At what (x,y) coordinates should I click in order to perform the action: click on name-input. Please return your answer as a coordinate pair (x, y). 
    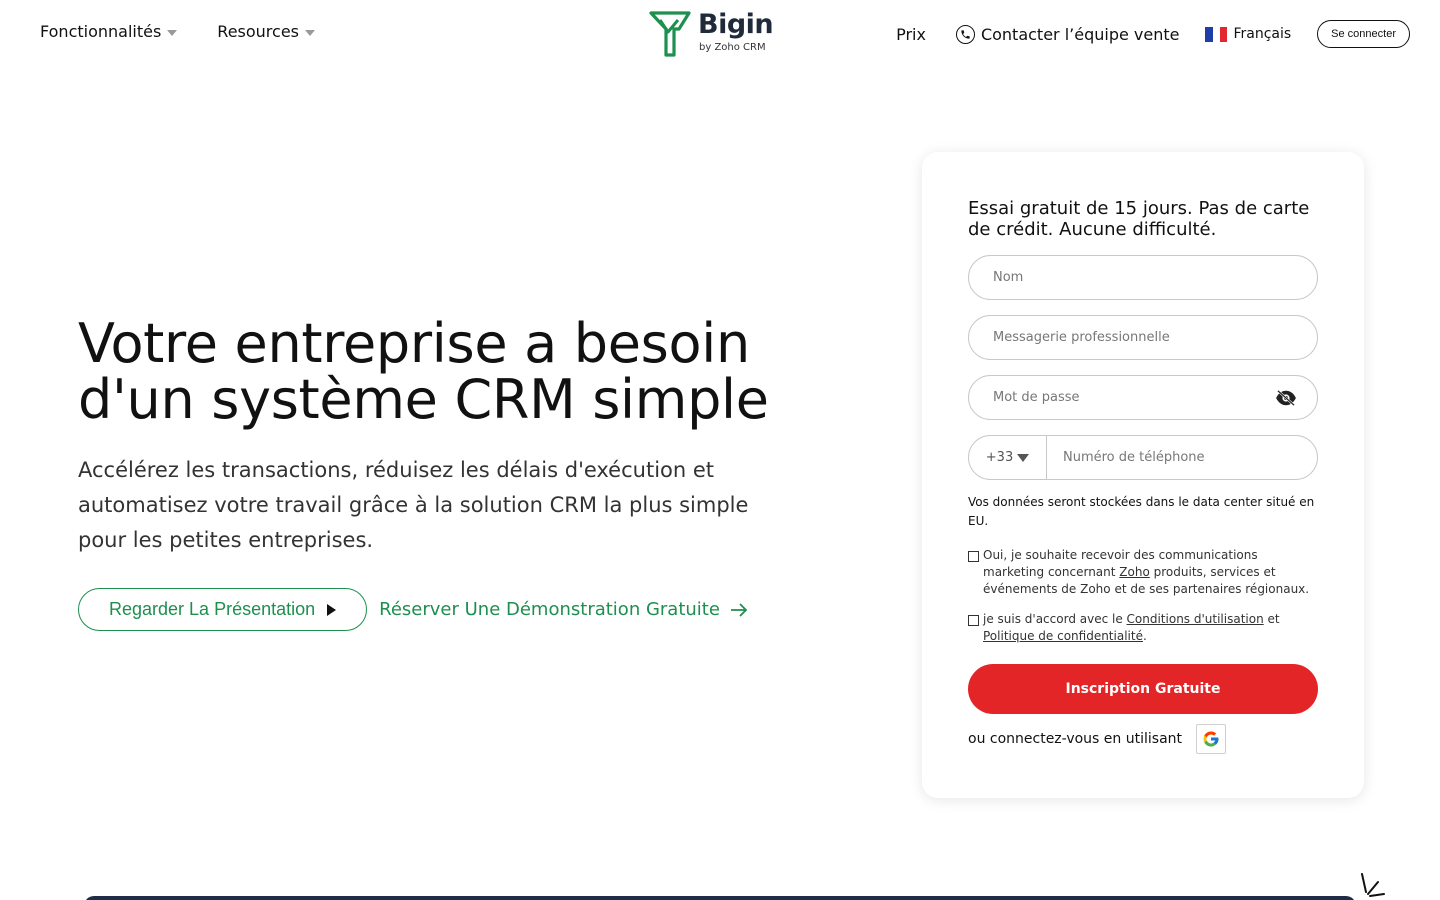
    Looking at the image, I should click on (1143, 277).